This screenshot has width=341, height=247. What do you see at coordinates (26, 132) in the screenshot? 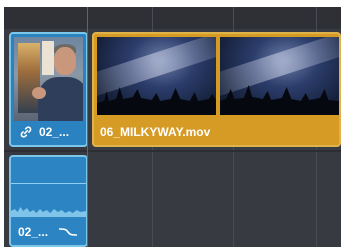
I see `link-icon` at bounding box center [26, 132].